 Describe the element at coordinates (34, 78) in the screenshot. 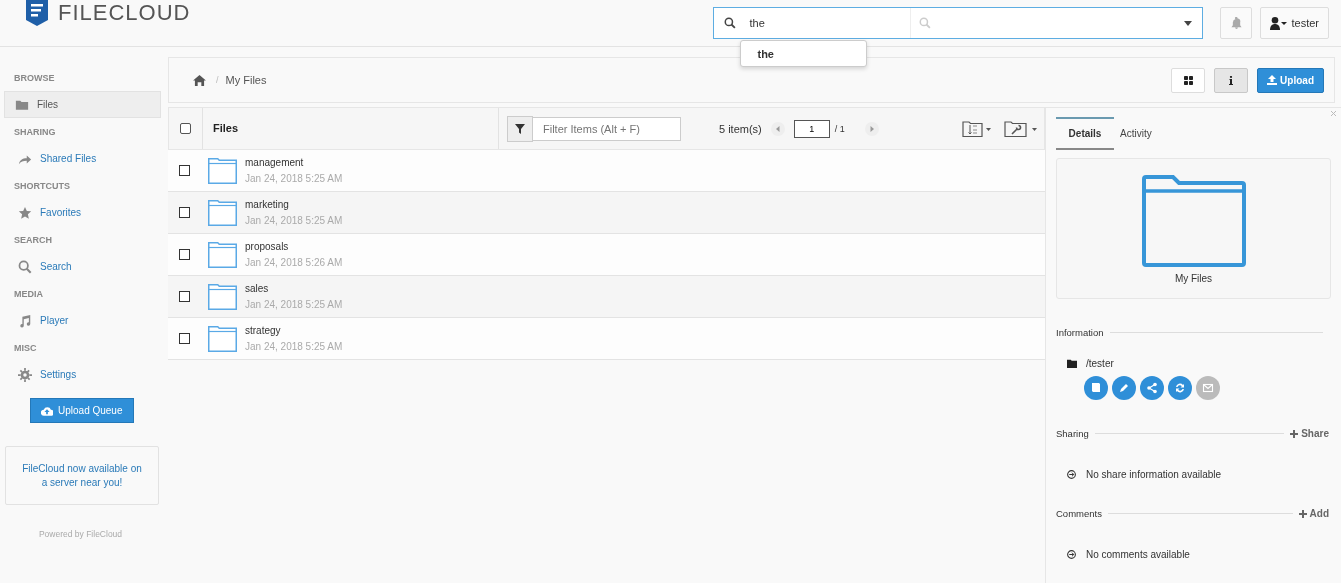

I see `section-heading: BROWSE` at that location.